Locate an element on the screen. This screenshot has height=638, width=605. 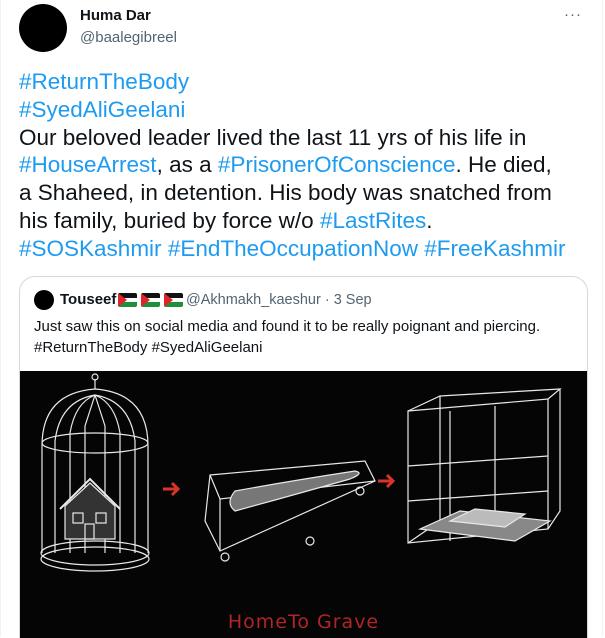
tweet-text-line: #SyedAliGeelani is located at coordinates (306, 110).